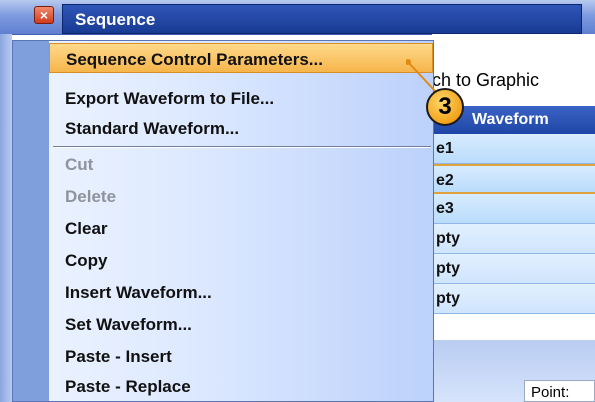 The image size is (595, 402). Describe the element at coordinates (241, 260) in the screenshot. I see `menu-item-copy: Copy` at that location.